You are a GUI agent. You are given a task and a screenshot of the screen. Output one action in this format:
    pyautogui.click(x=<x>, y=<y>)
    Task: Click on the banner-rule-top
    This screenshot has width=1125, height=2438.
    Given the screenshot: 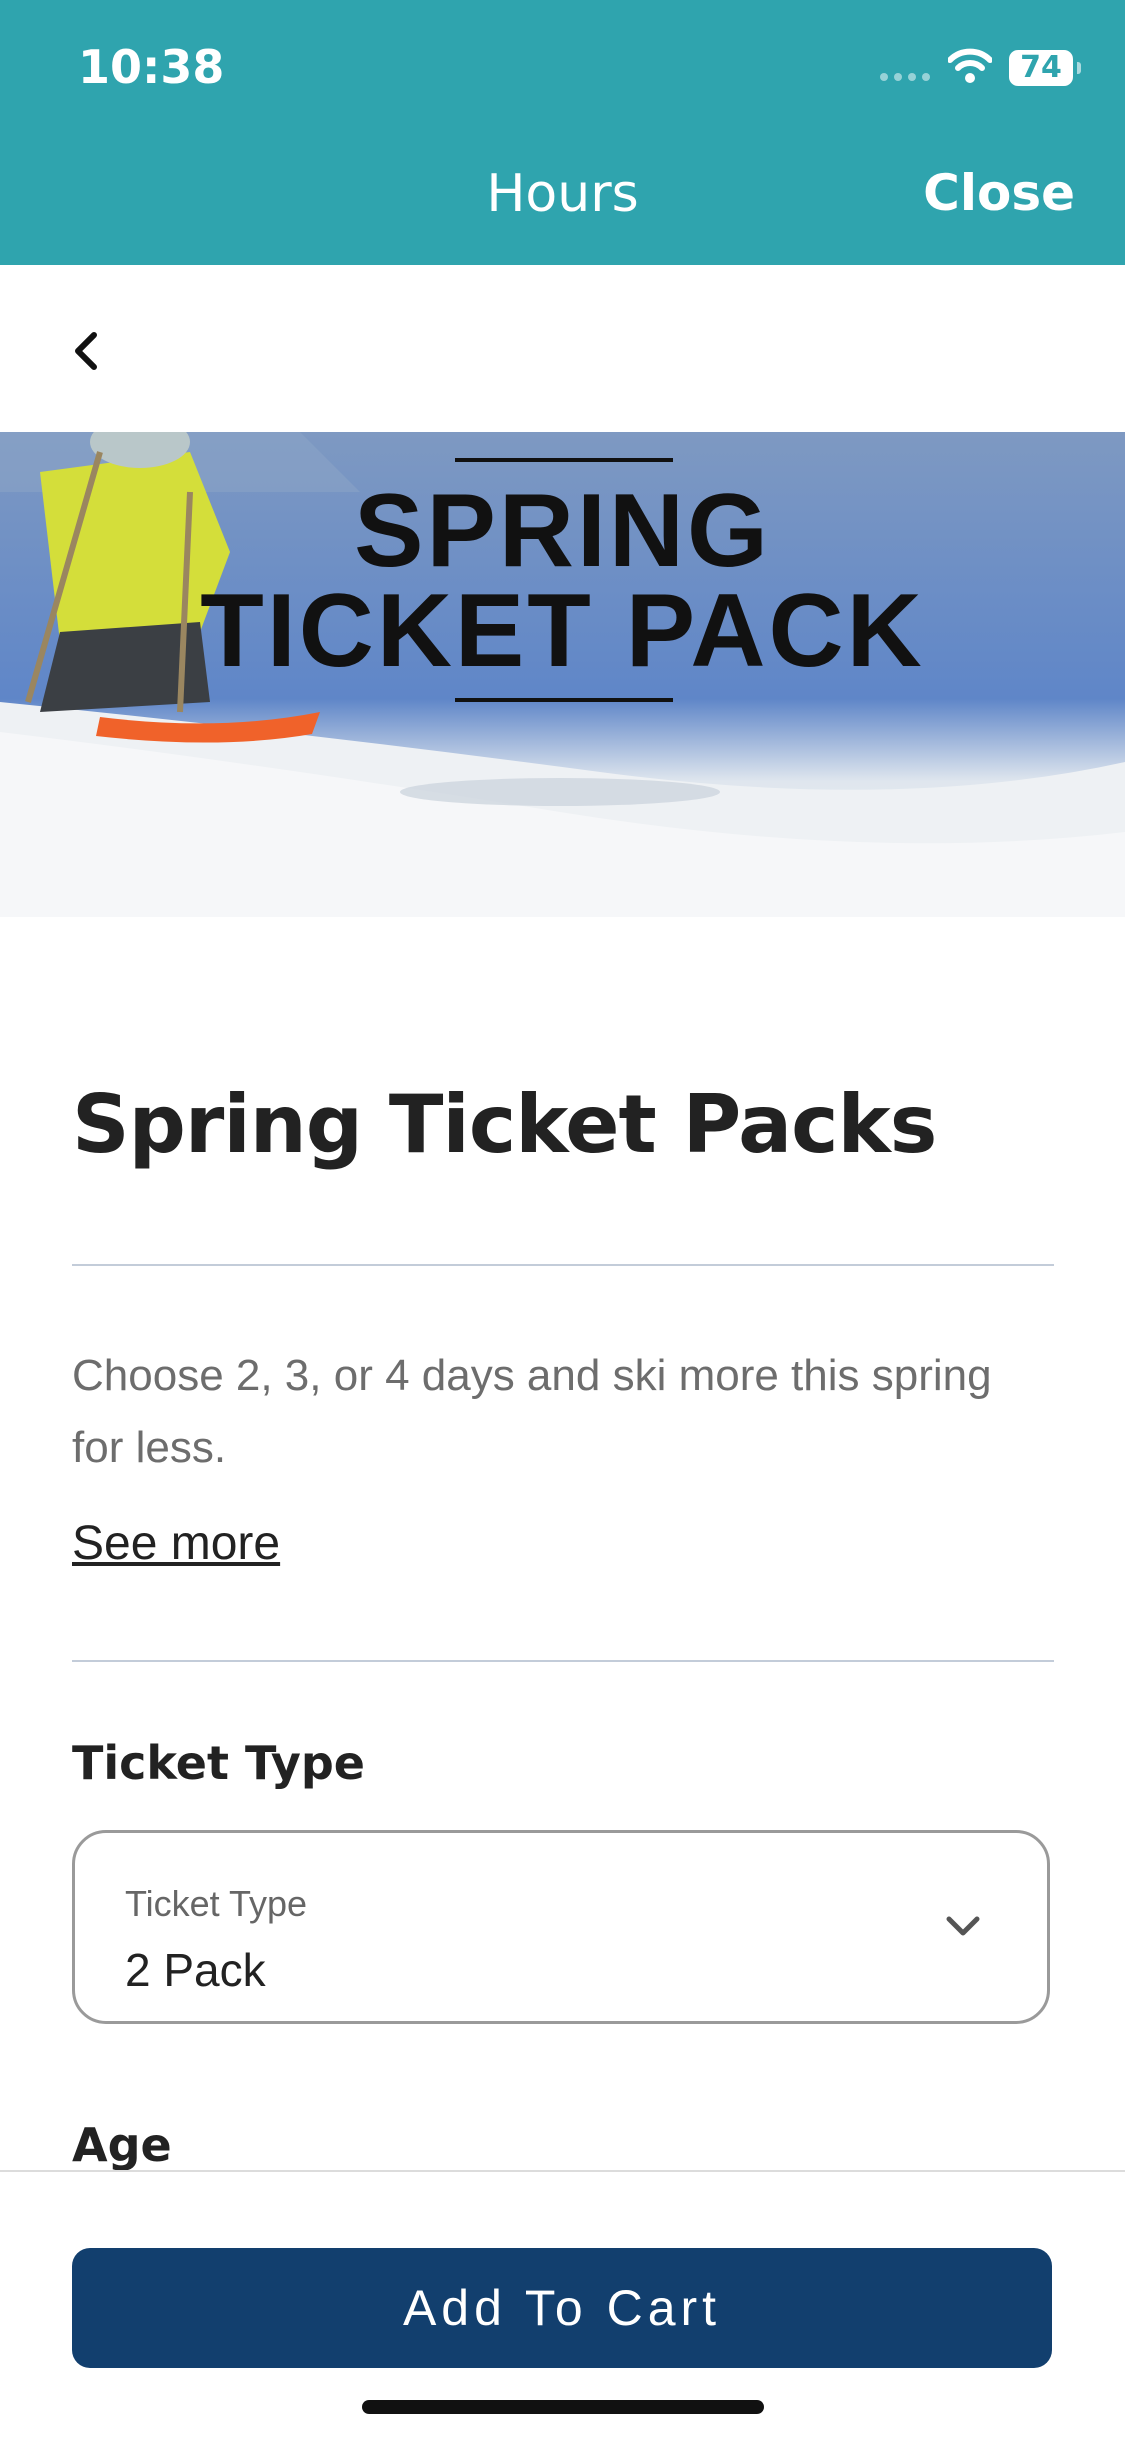 What is the action you would take?
    pyautogui.click(x=564, y=460)
    